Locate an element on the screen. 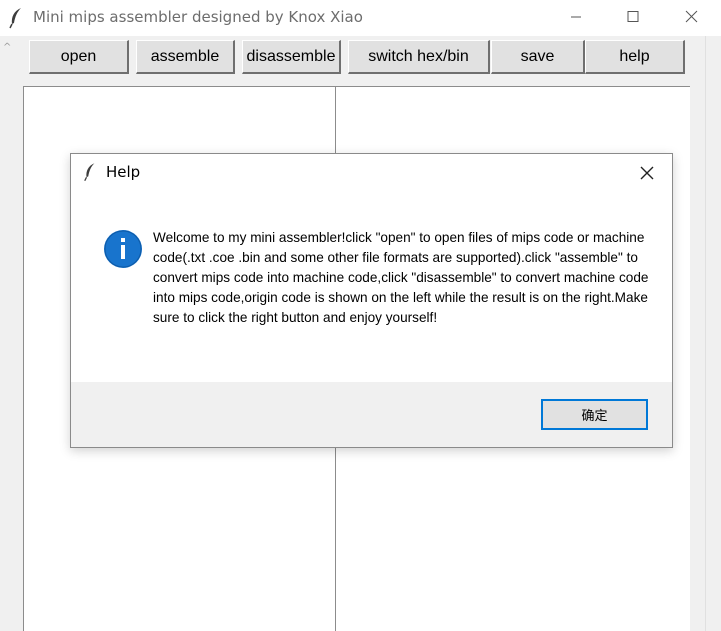 This screenshot has width=721, height=631. scroll-up-icon: ^ is located at coordinates (7, 47).